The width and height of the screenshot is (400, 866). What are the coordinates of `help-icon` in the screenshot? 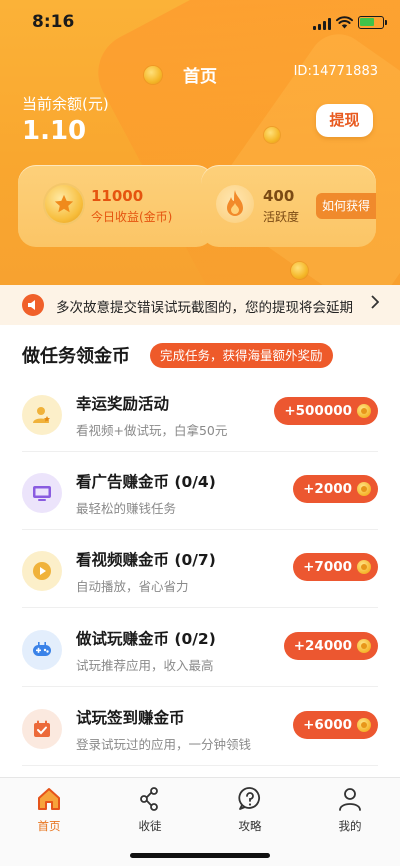 It's located at (249, 798).